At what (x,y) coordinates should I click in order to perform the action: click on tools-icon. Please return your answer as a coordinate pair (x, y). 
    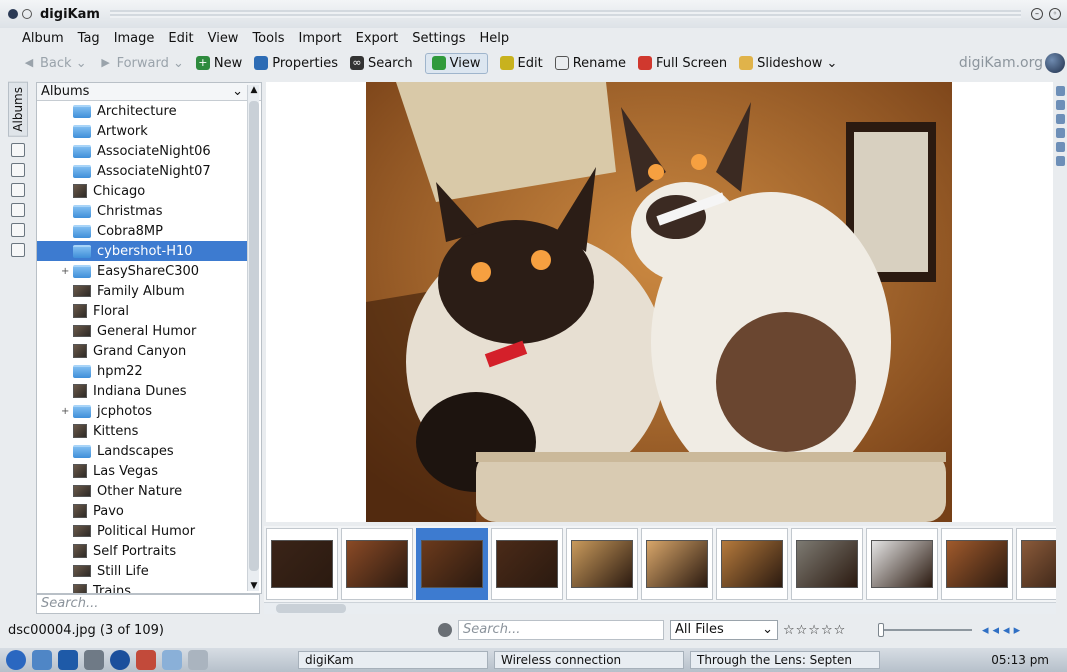
    Looking at the image, I should click on (94, 660).